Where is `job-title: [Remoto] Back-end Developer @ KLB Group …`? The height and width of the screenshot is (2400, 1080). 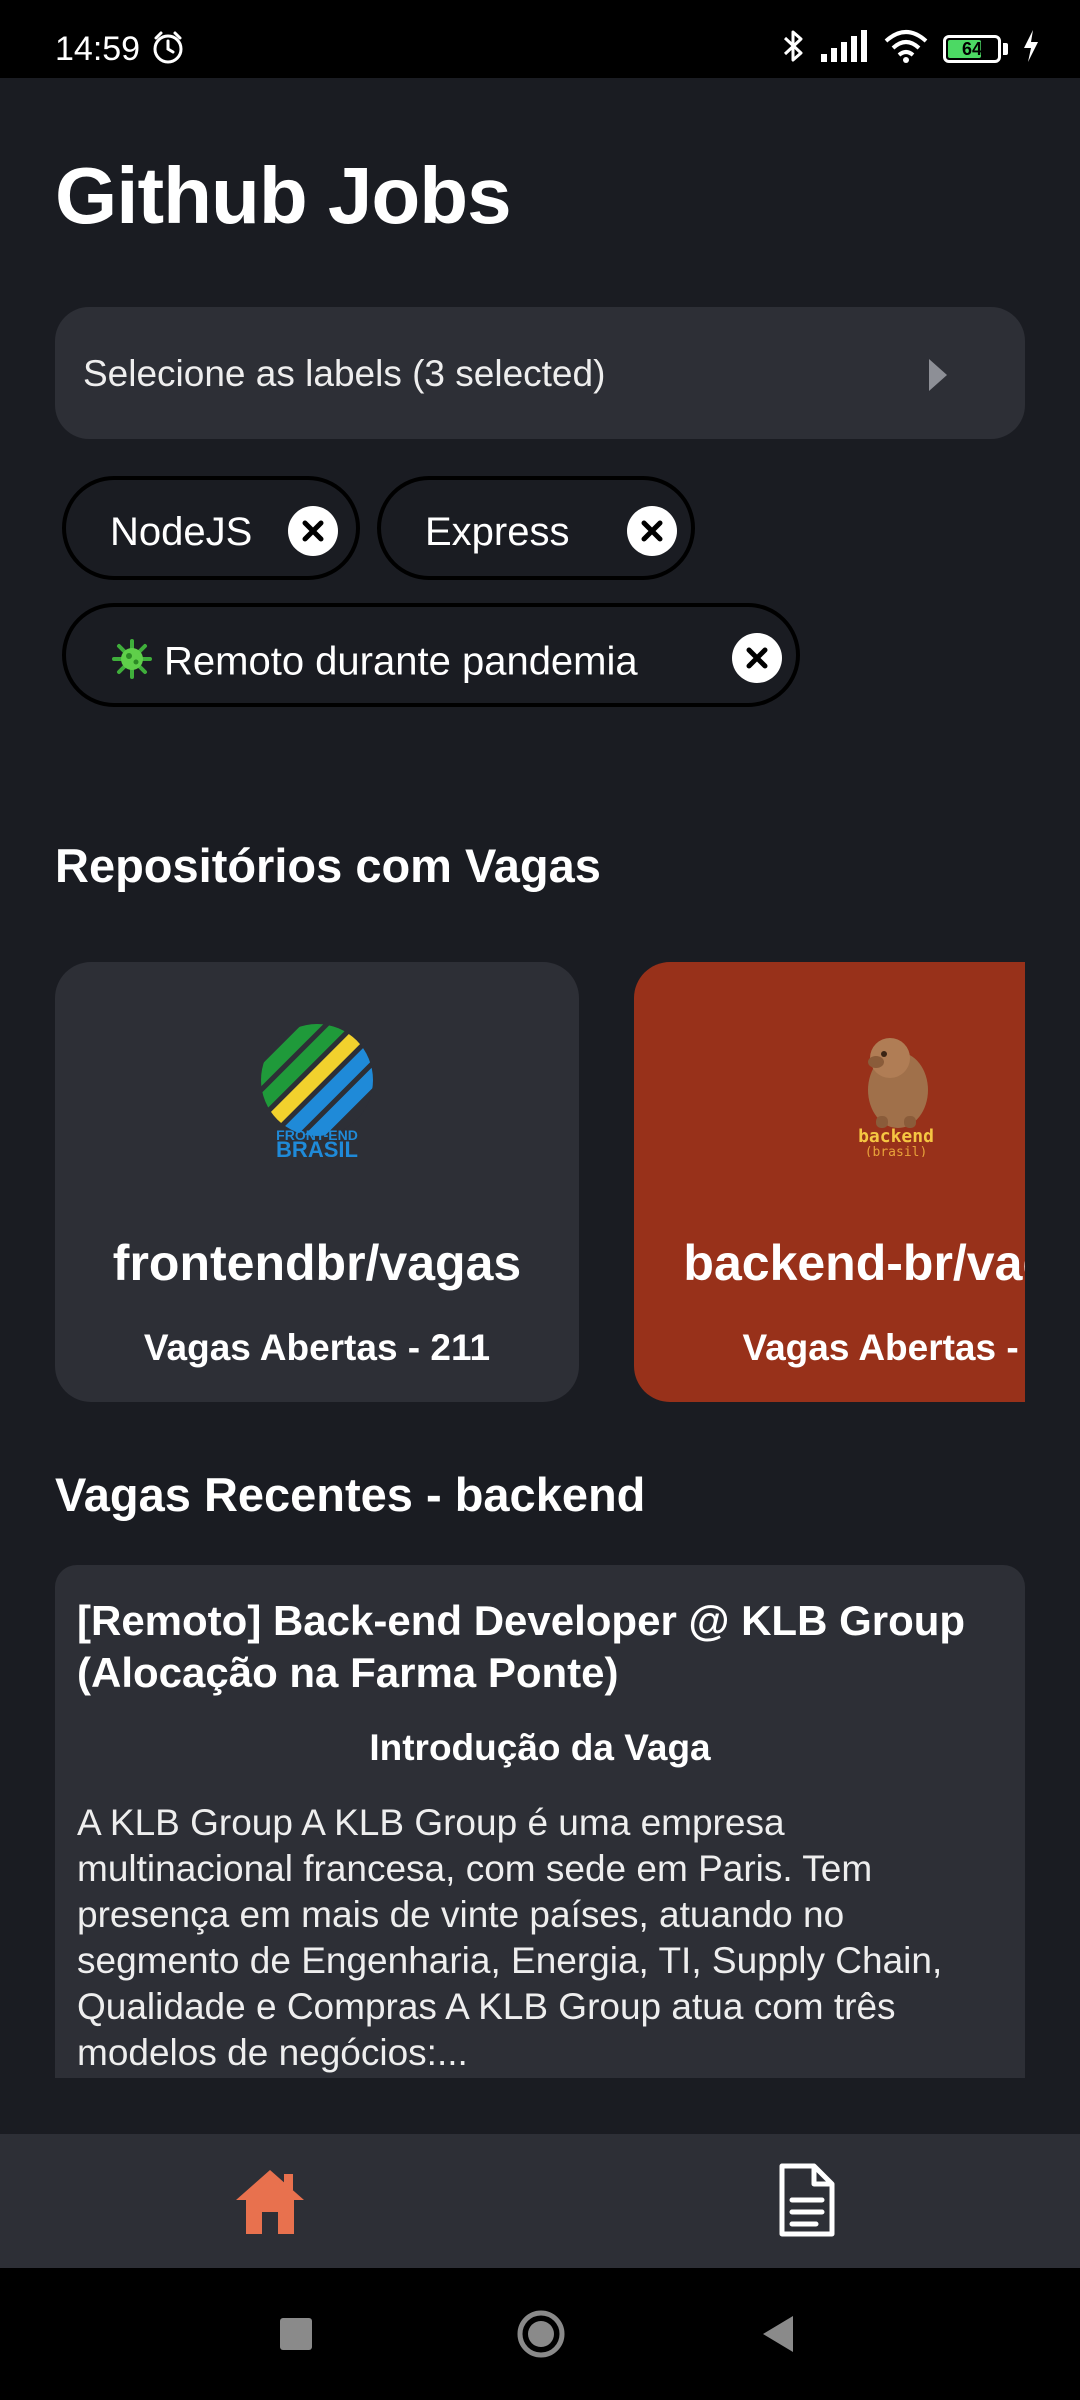
job-title: [Remoto] Back-end Developer @ KLB Group … is located at coordinates (521, 1646).